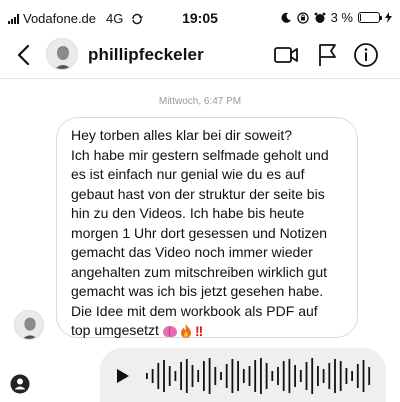 This screenshot has width=400, height=402. What do you see at coordinates (188, 213) in the screenshot?
I see `message-line: hin zu den Videos. Ich habe bis heute` at bounding box center [188, 213].